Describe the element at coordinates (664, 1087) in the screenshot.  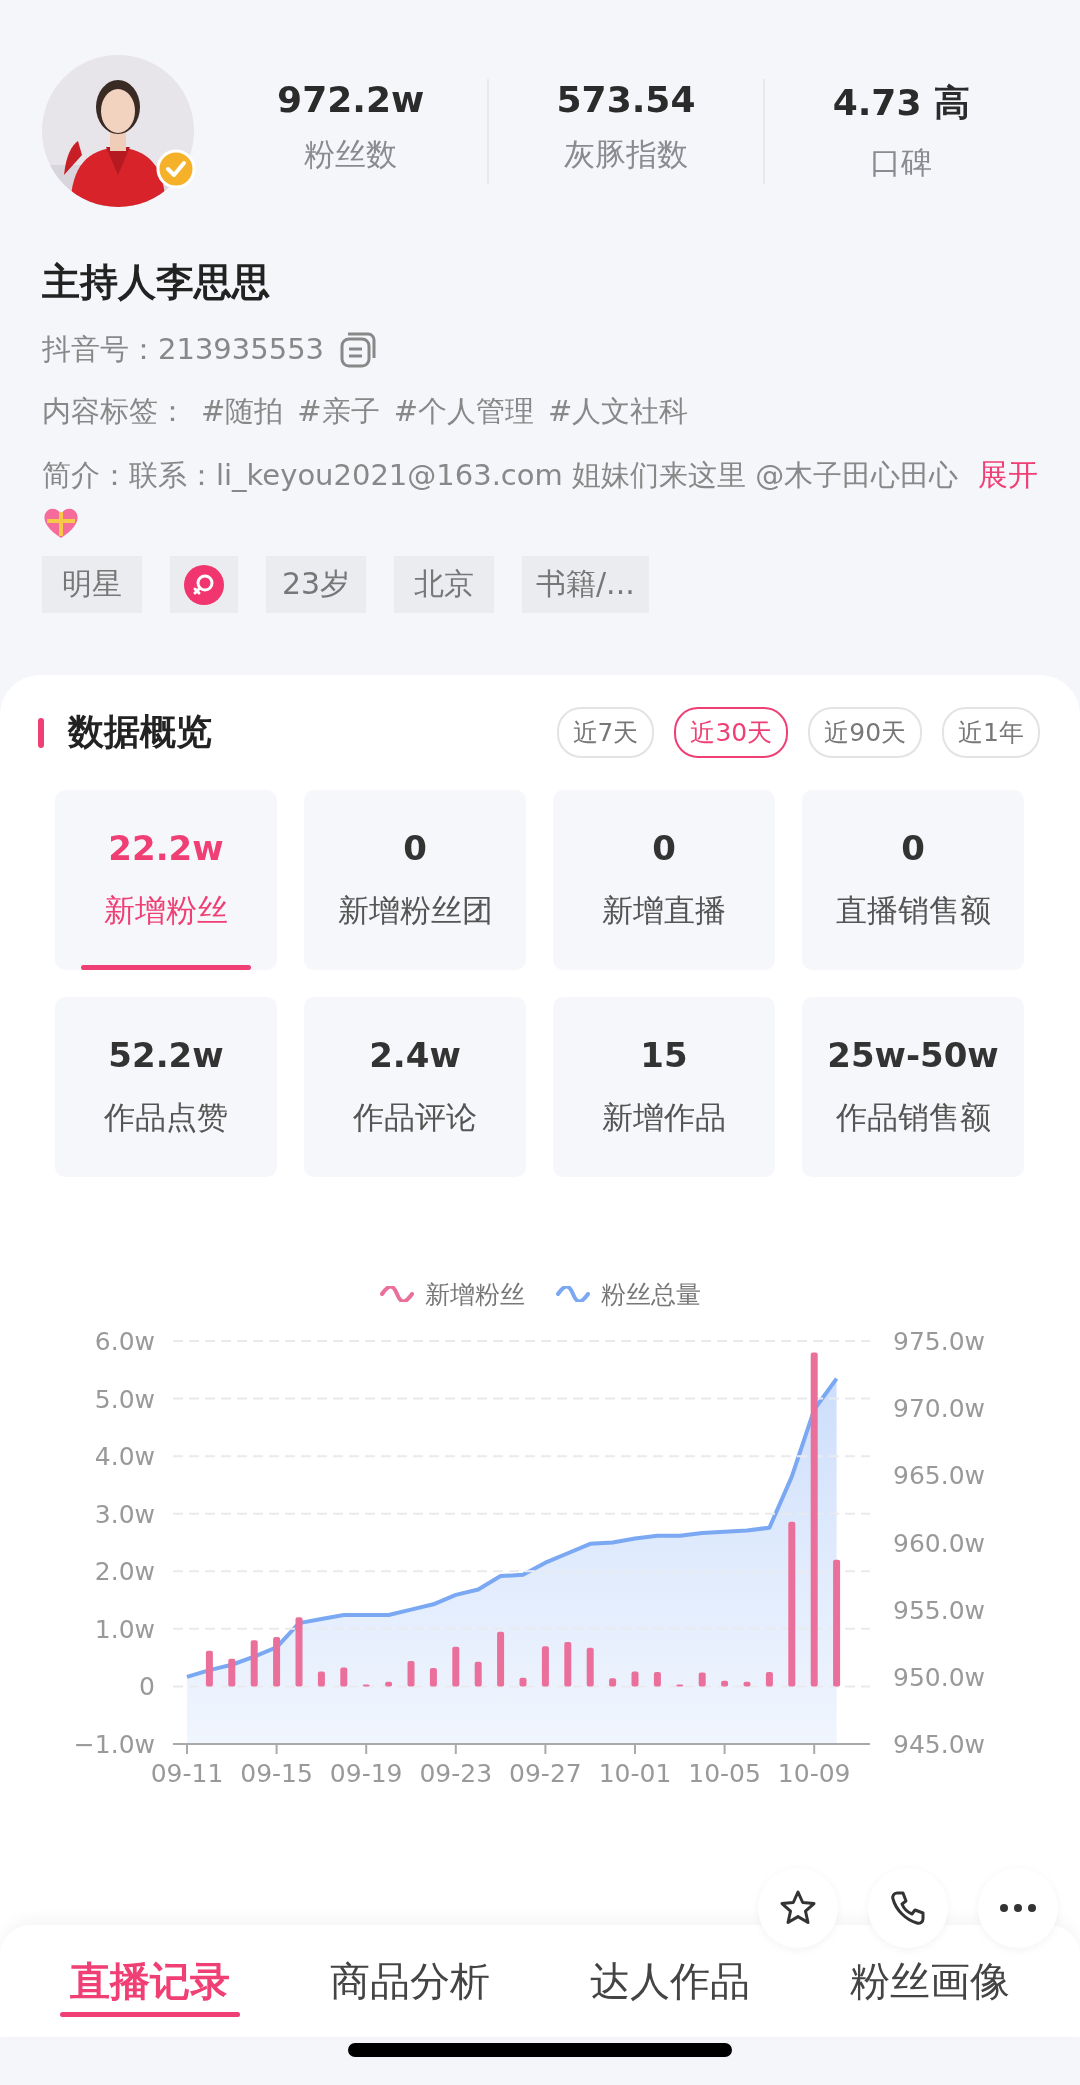
I see `metric-tile: 15 新增作品` at that location.